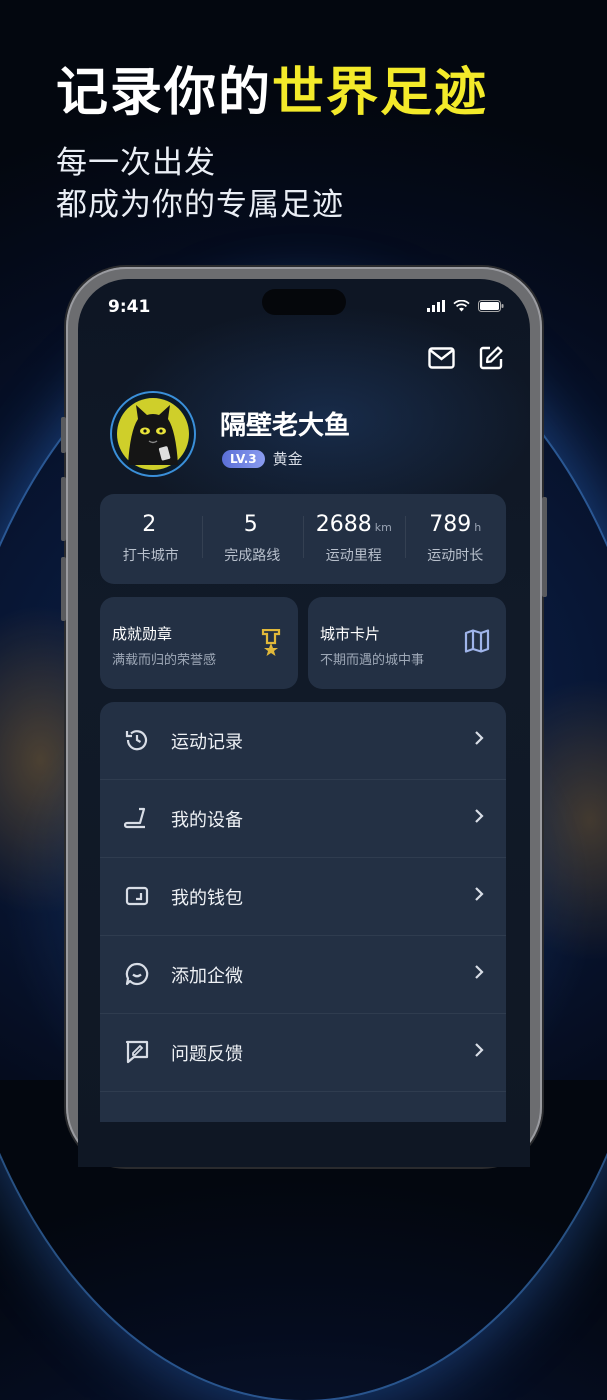  Describe the element at coordinates (372, 660) in the screenshot. I see `card-subtitle: 不期而遇的城中事` at that location.